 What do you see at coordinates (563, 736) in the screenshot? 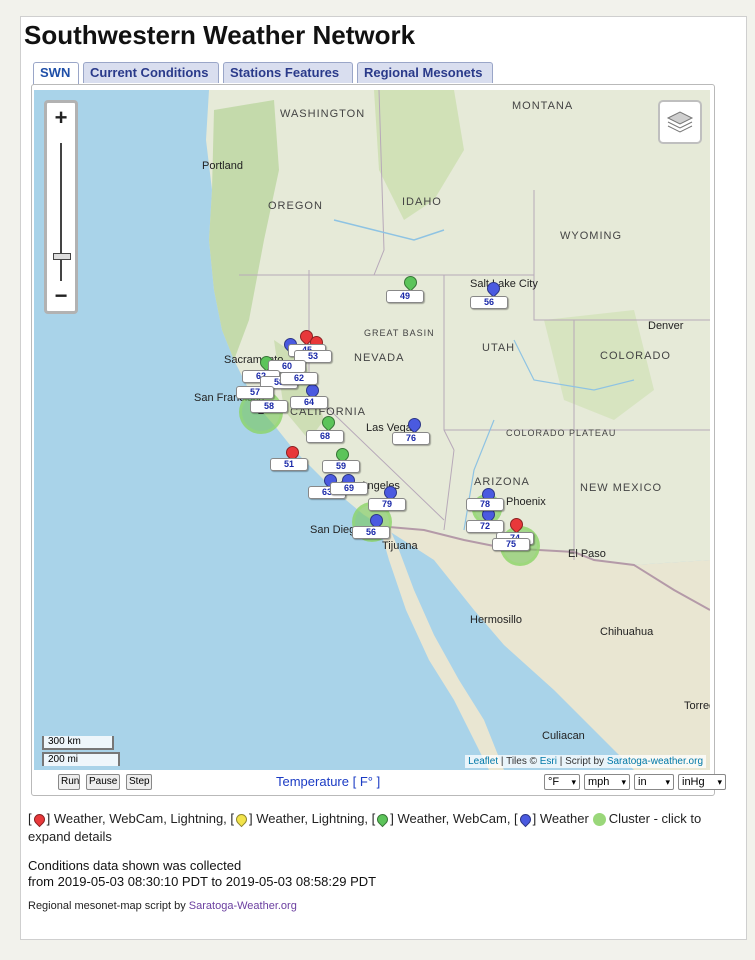
I see `city-culiacan: Culiacan` at bounding box center [563, 736].